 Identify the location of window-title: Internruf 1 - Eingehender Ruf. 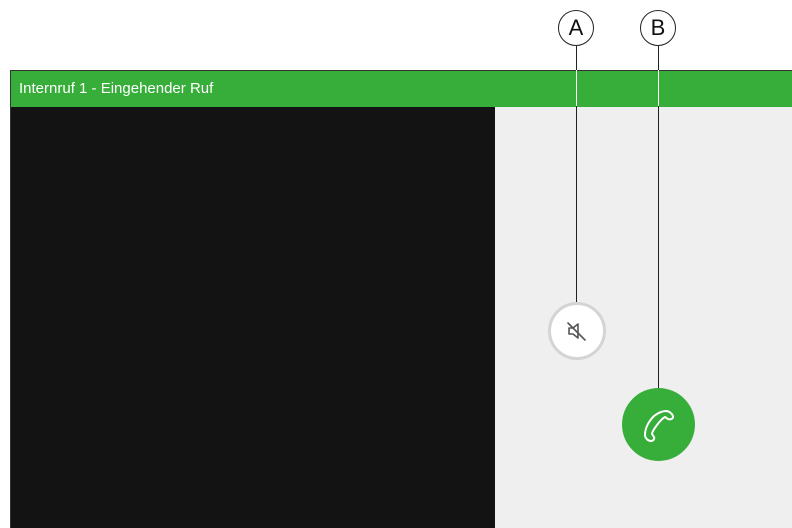
(116, 88).